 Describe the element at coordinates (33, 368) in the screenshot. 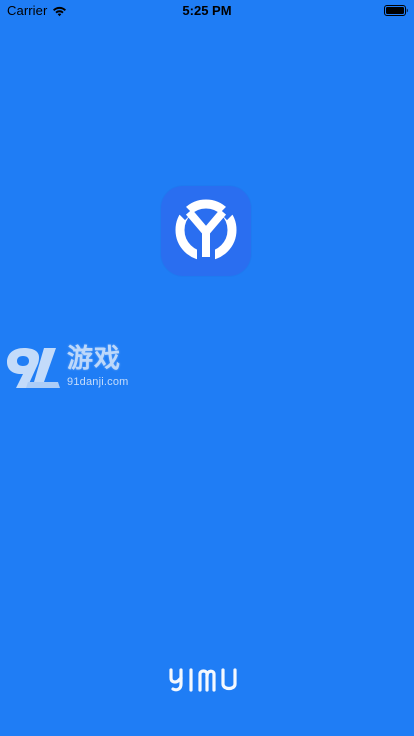

I see `watermark-91-logo-icon` at that location.